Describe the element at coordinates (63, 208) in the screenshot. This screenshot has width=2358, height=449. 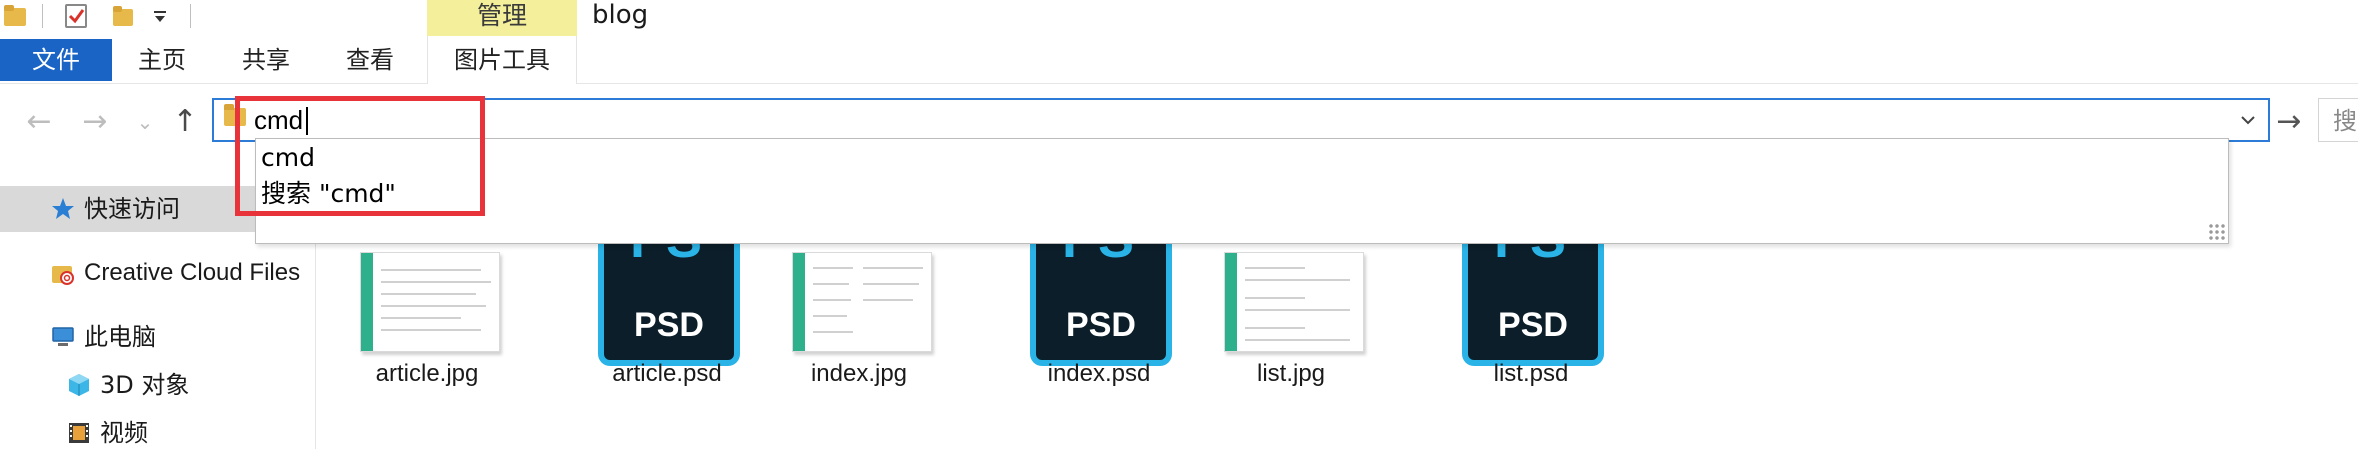
I see `star-icon` at that location.